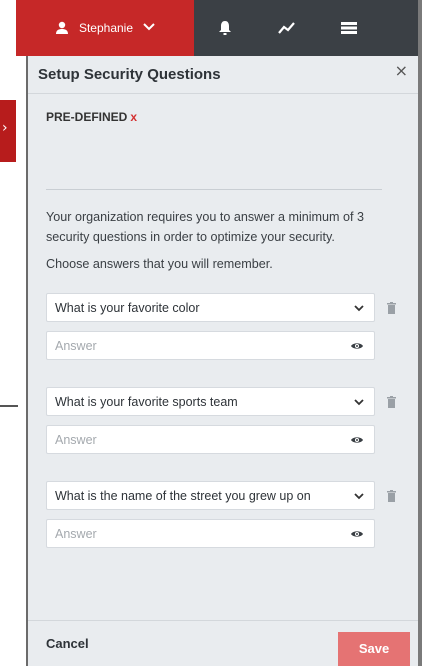 The width and height of the screenshot is (422, 666). I want to click on question-select: What is your favorite color, so click(210, 307).